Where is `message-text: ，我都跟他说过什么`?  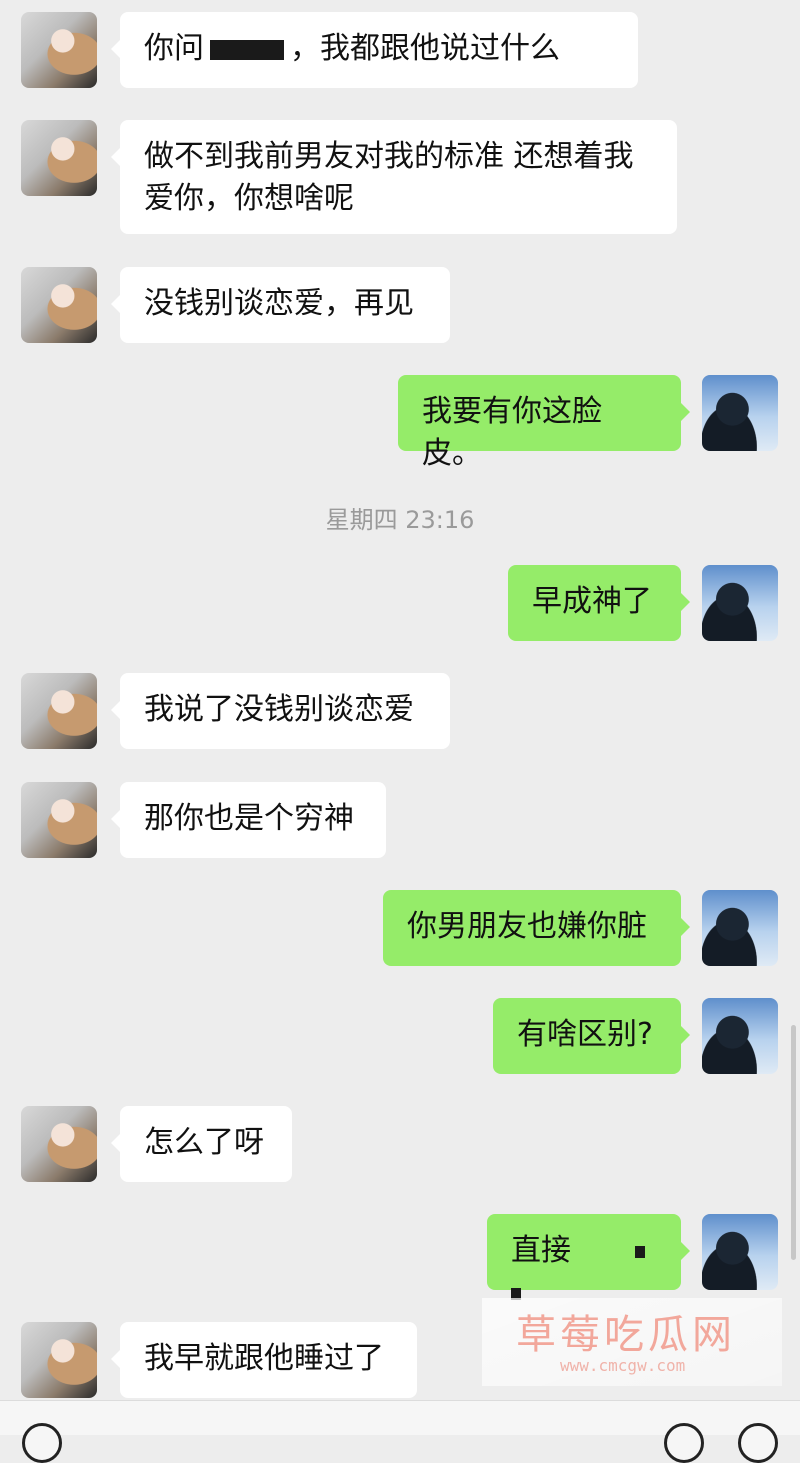
message-text: ，我都跟他说过什么 is located at coordinates (425, 48).